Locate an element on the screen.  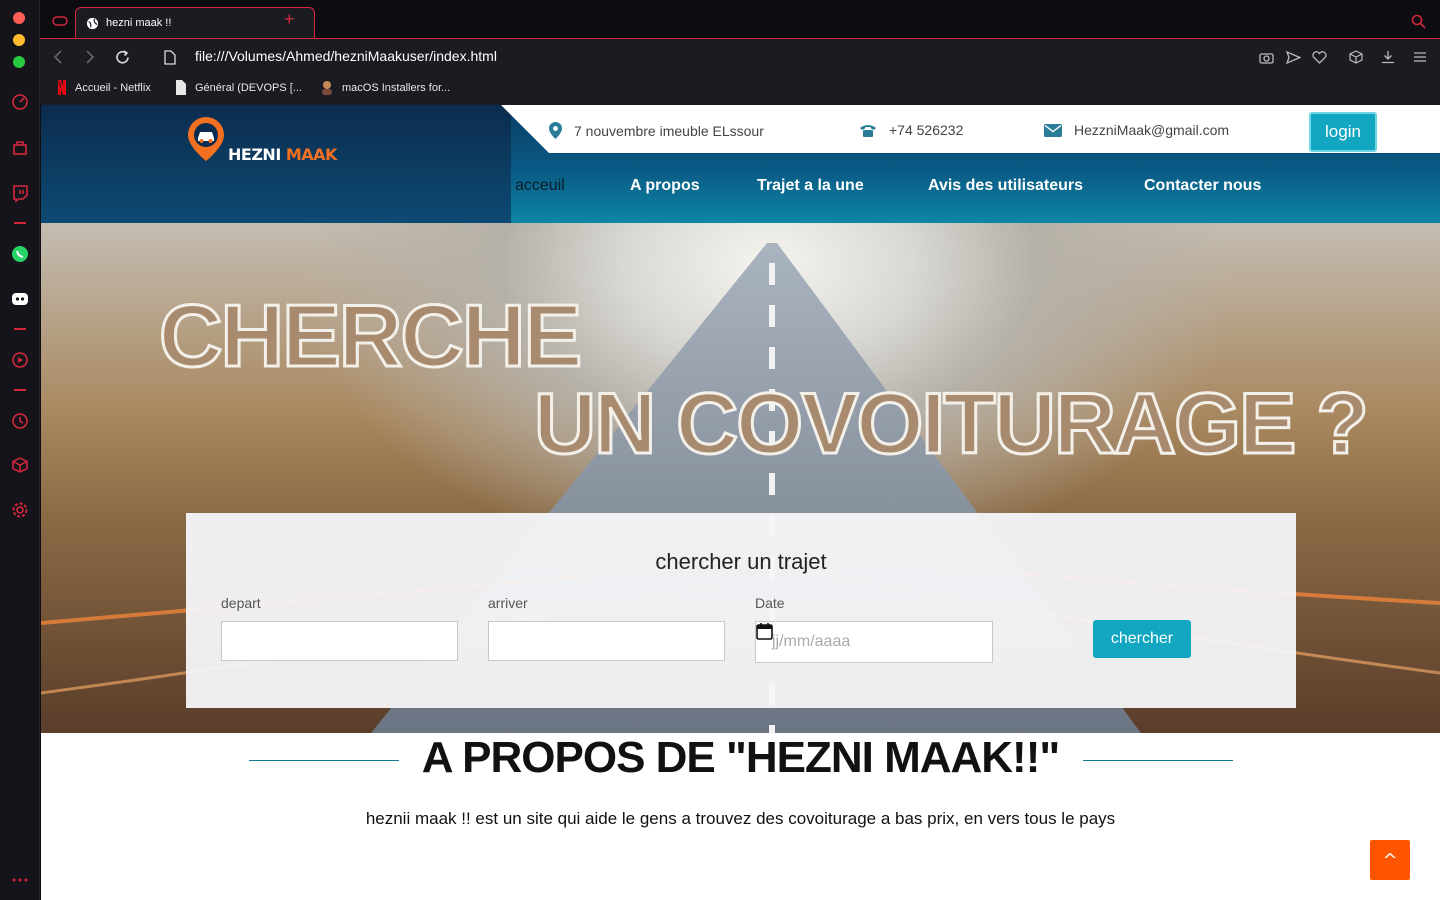
gaming-controller-icon is located at coordinates (60, 21).